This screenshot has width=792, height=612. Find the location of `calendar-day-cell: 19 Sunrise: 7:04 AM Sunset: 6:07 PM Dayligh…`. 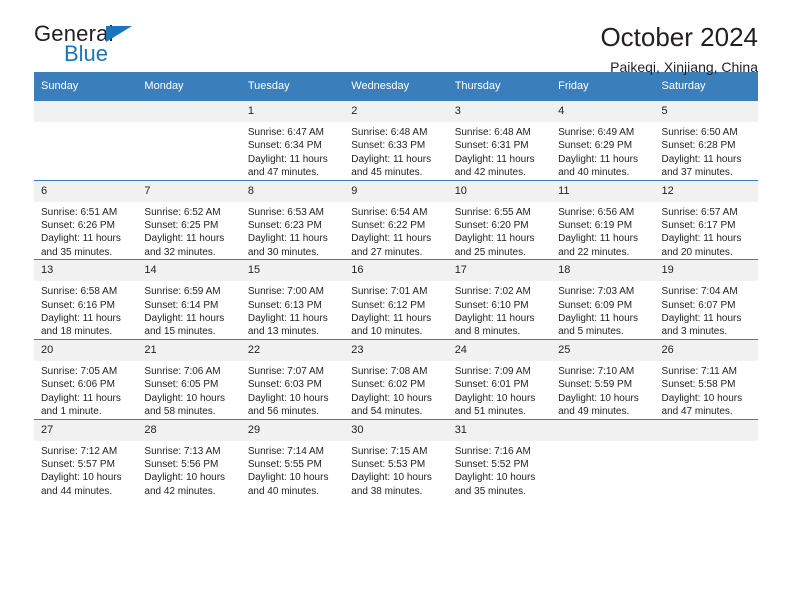

calendar-day-cell: 19 Sunrise: 7:04 AM Sunset: 6:07 PM Dayligh… is located at coordinates (706, 299).